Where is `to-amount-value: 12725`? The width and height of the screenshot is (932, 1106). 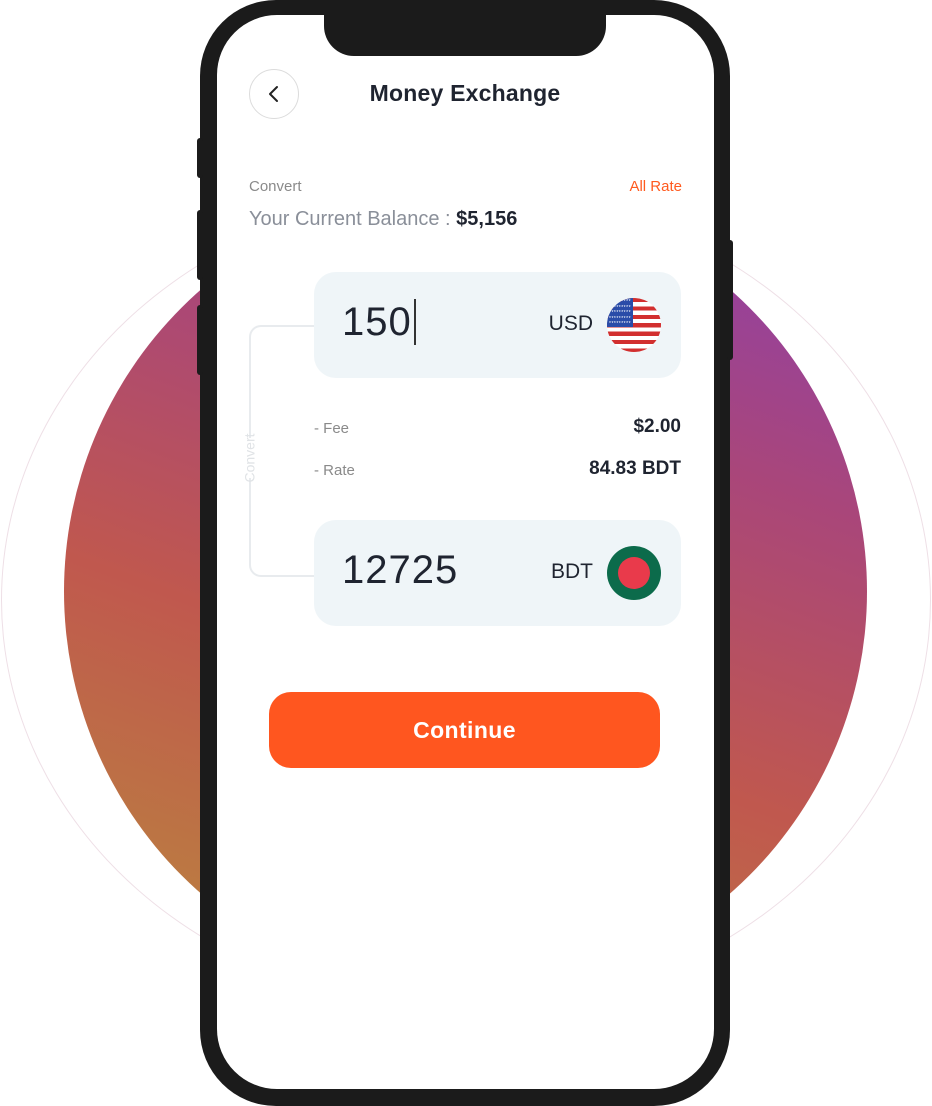 to-amount-value: 12725 is located at coordinates (400, 570).